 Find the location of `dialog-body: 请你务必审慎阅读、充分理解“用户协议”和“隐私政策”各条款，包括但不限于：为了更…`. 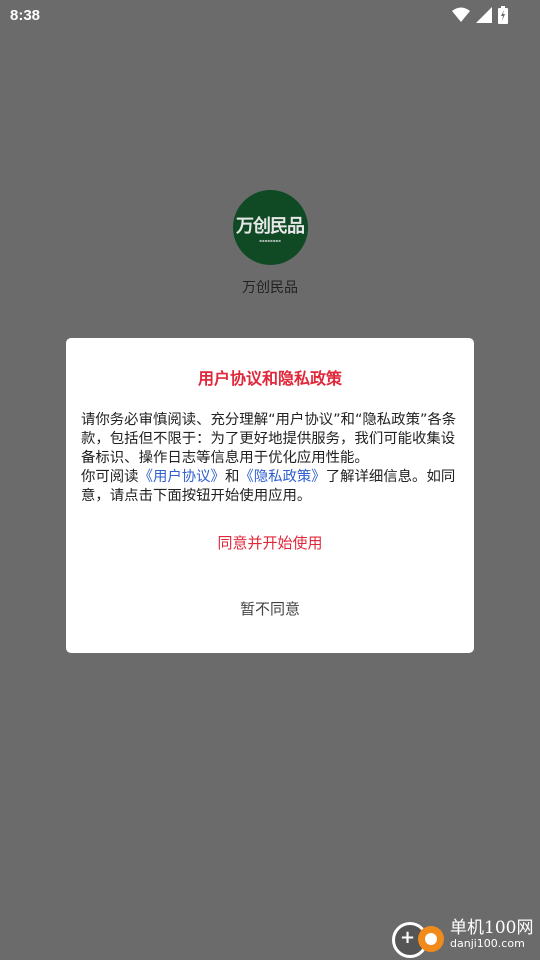

dialog-body: 请你务必审慎阅读、充分理解“用户协议”和“隐私政策”各条款，包括但不限于：为了更… is located at coordinates (271, 458).